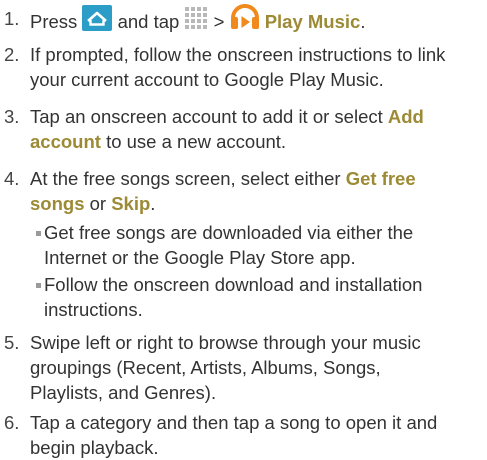 The height and width of the screenshot is (460, 487). What do you see at coordinates (196, 21) in the screenshot?
I see `apps-grid-icon` at bounding box center [196, 21].